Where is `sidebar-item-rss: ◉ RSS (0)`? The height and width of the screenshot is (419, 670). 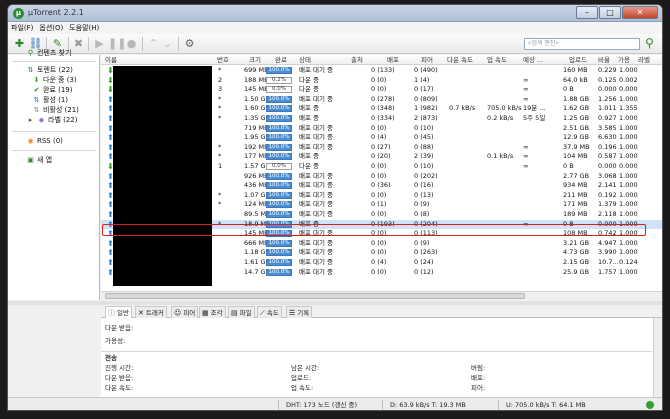
sidebar-item-rss: ◉ RSS (0) is located at coordinates (44, 141).